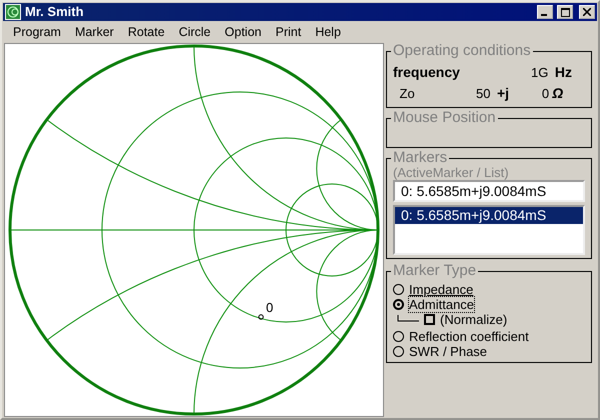 Image resolution: width=600 pixels, height=420 pixels. Describe the element at coordinates (483, 93) in the screenshot. I see `zo-real-value: 50` at that location.